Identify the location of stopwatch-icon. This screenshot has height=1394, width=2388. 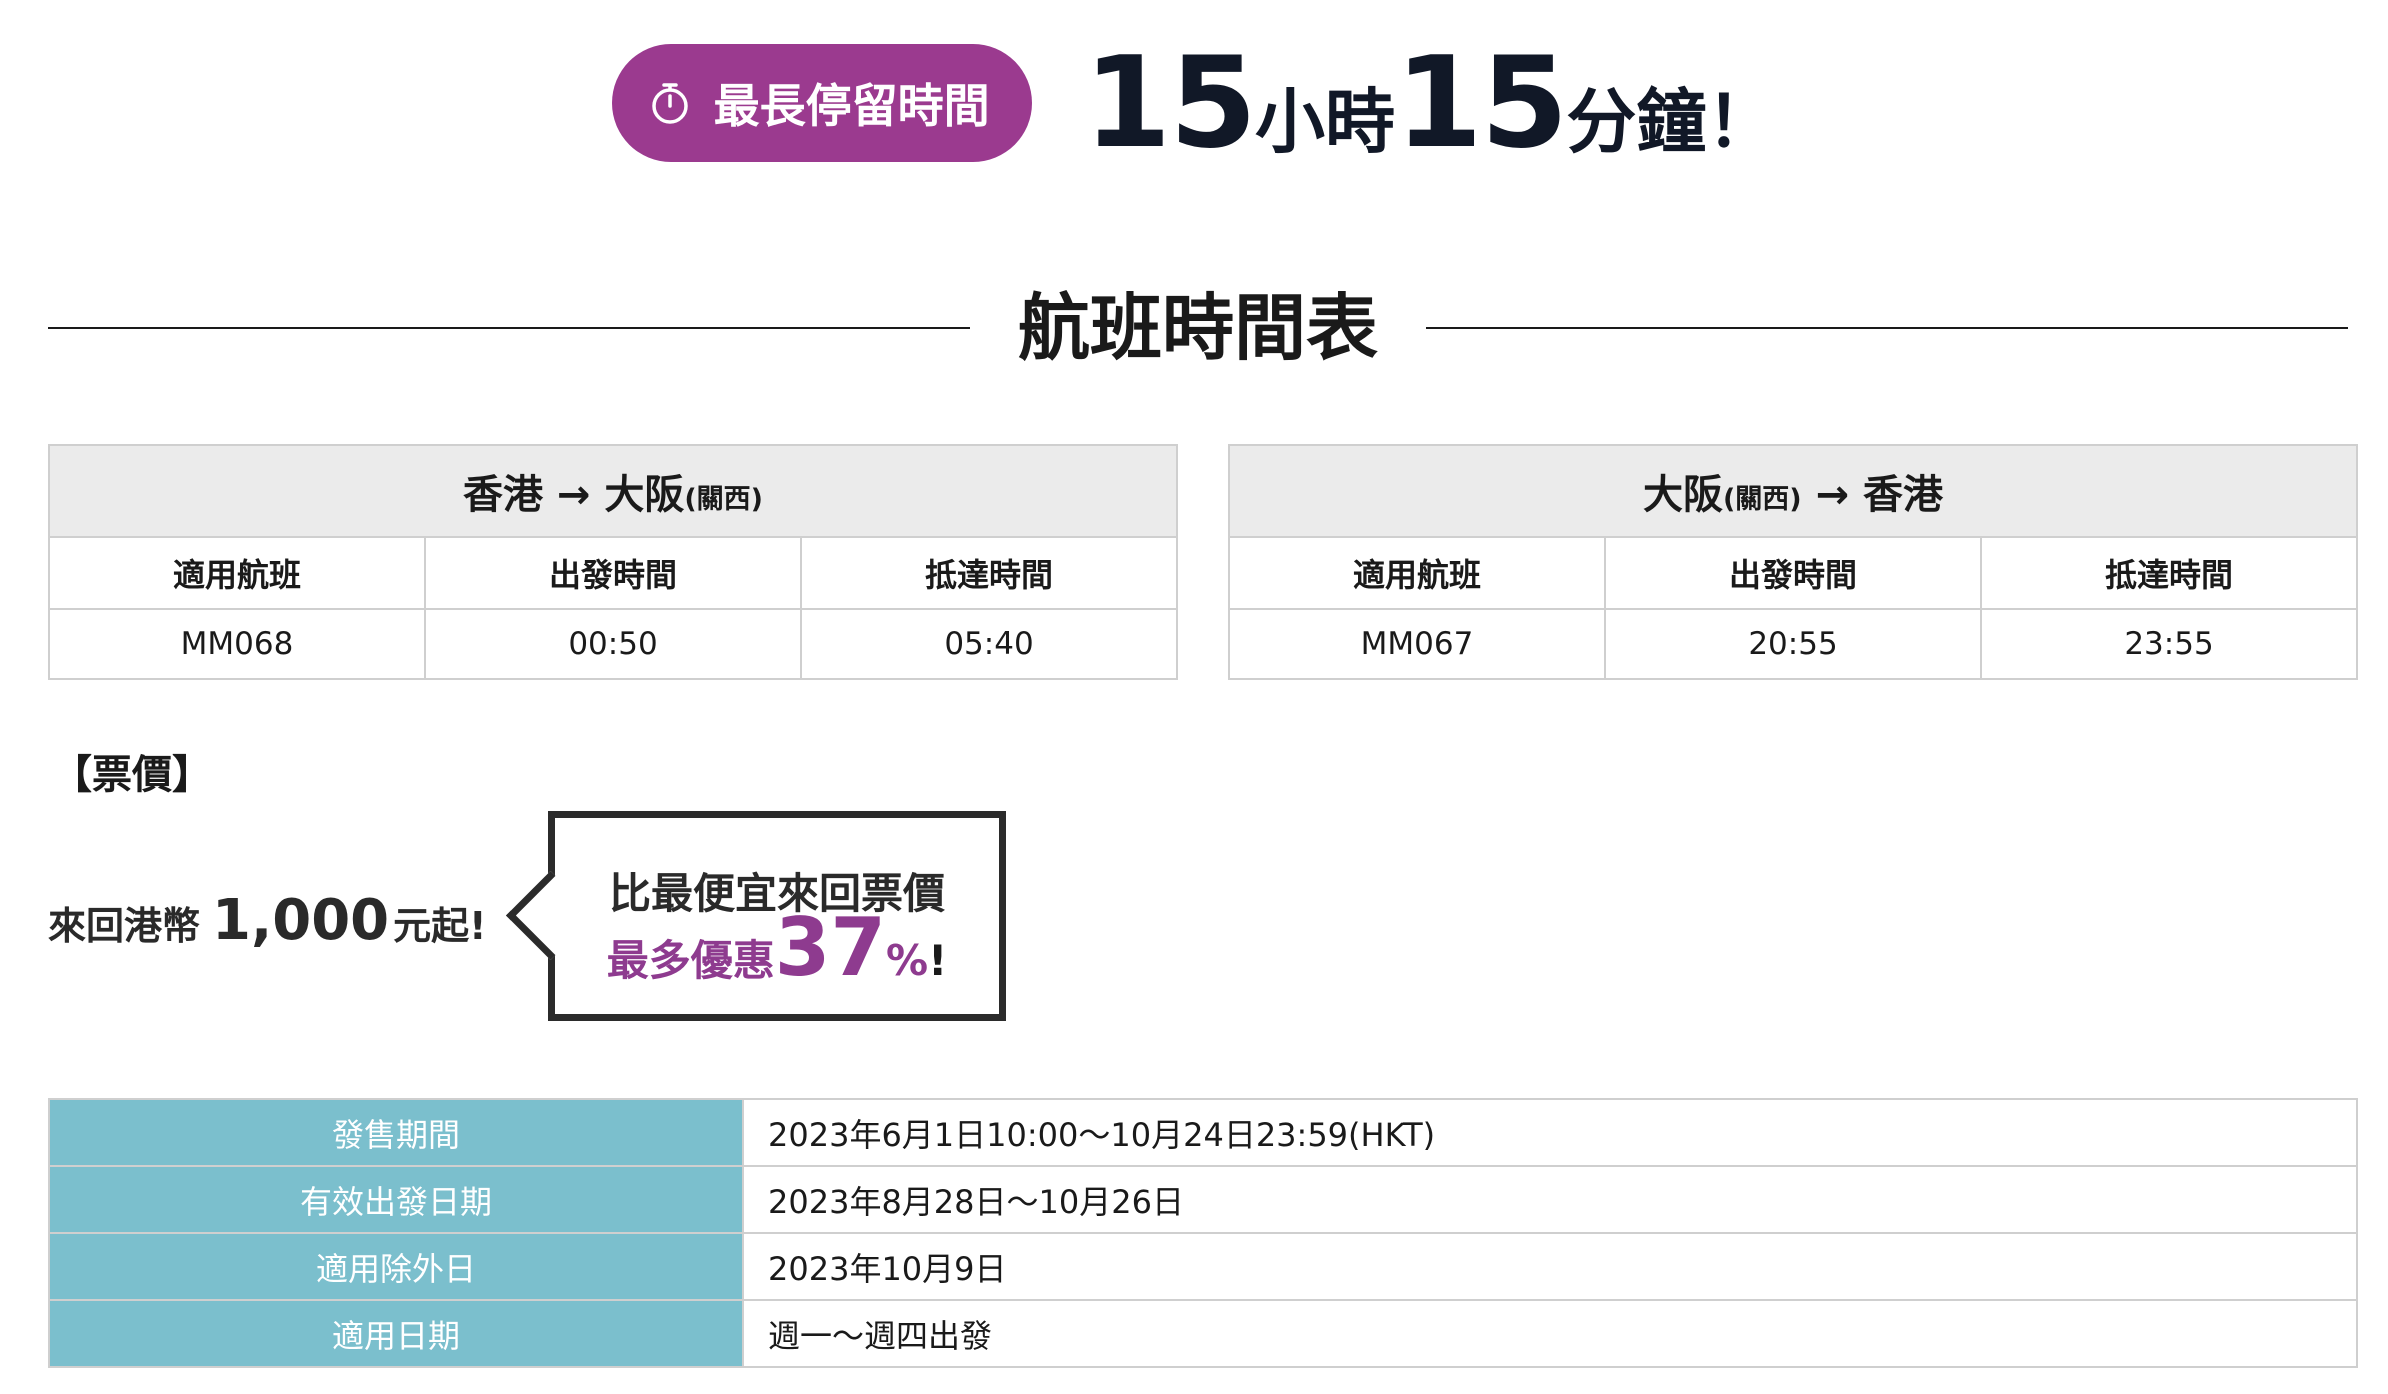
(669, 103).